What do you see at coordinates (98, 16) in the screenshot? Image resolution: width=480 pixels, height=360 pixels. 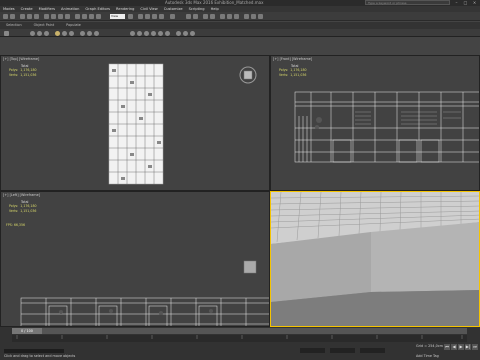 I see `select-place-icon` at bounding box center [98, 16].